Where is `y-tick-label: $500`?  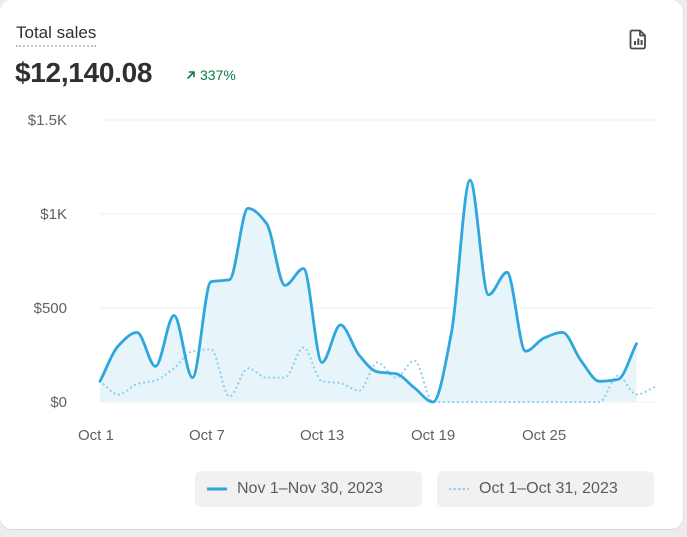 y-tick-label: $500 is located at coordinates (50, 308).